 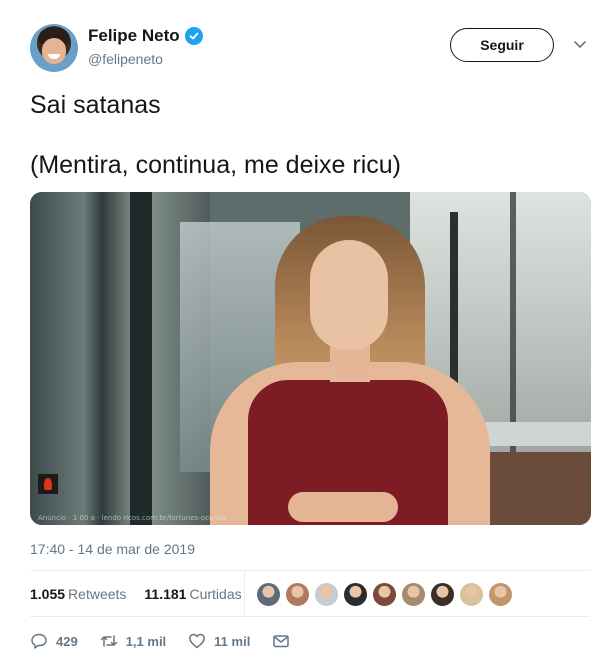 I want to click on tweet-actions: 429 1,1 mil 11 mil, so click(x=171, y=641).